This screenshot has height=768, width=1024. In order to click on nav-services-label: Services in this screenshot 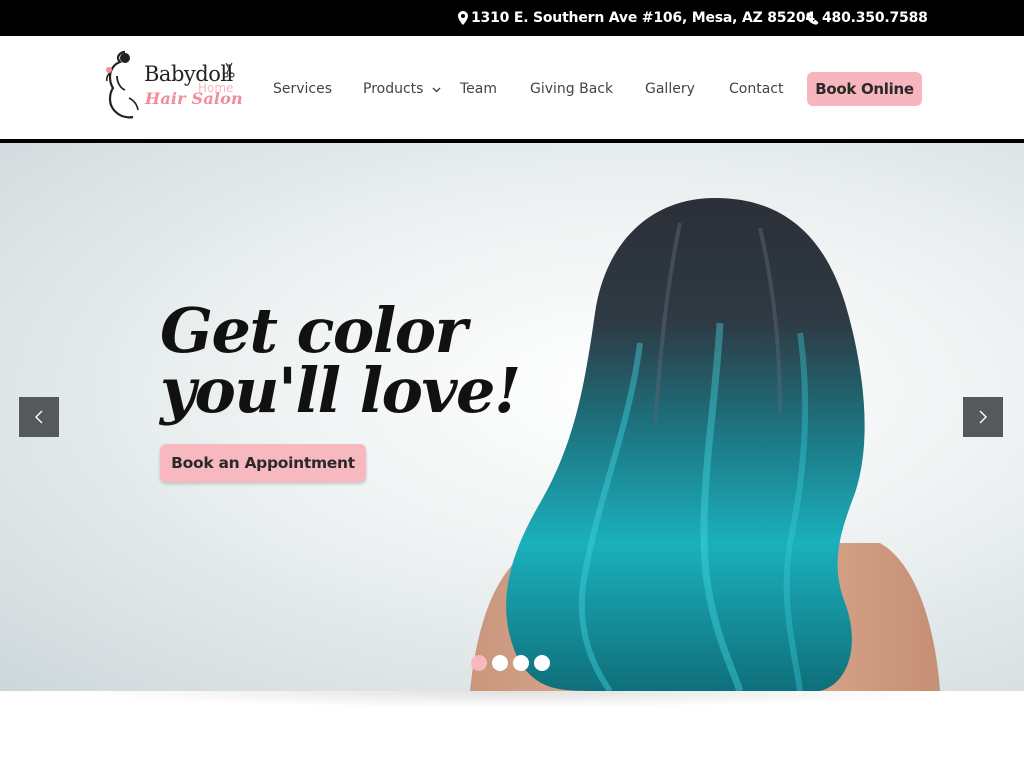, I will do `click(303, 89)`.